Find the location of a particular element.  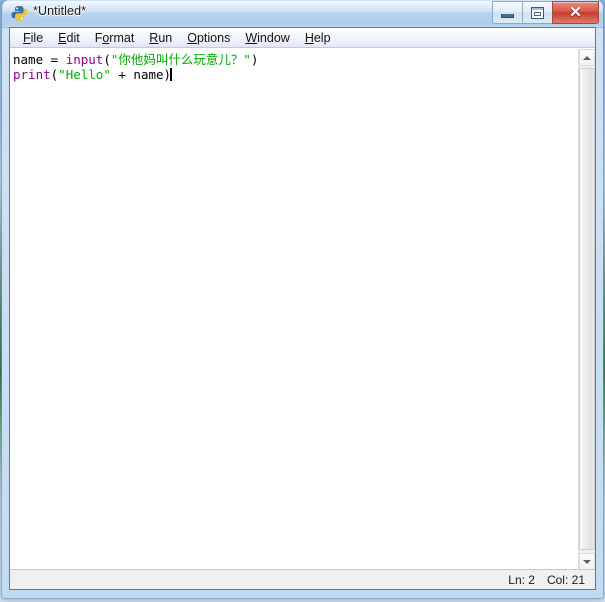

column-indicator: Col: 21 is located at coordinates (565, 579).